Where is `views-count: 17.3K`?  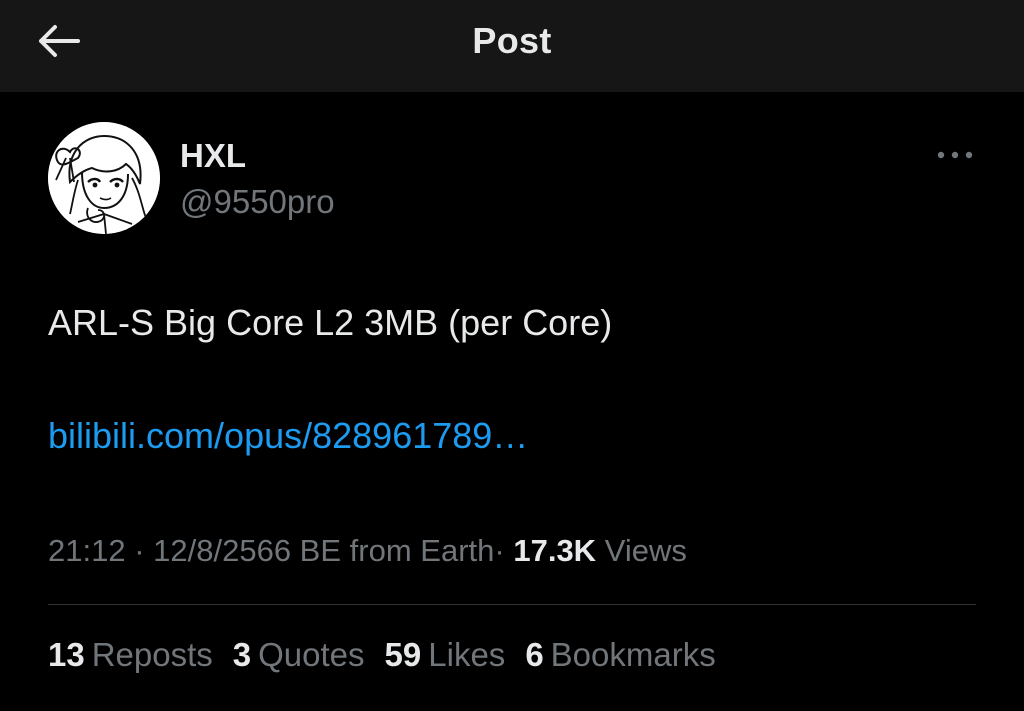 views-count: 17.3K is located at coordinates (555, 550).